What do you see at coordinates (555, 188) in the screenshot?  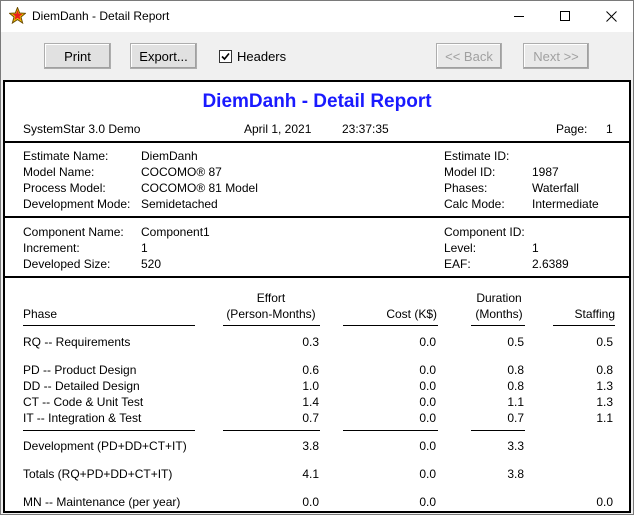 I see `phases-value: Waterfall` at bounding box center [555, 188].